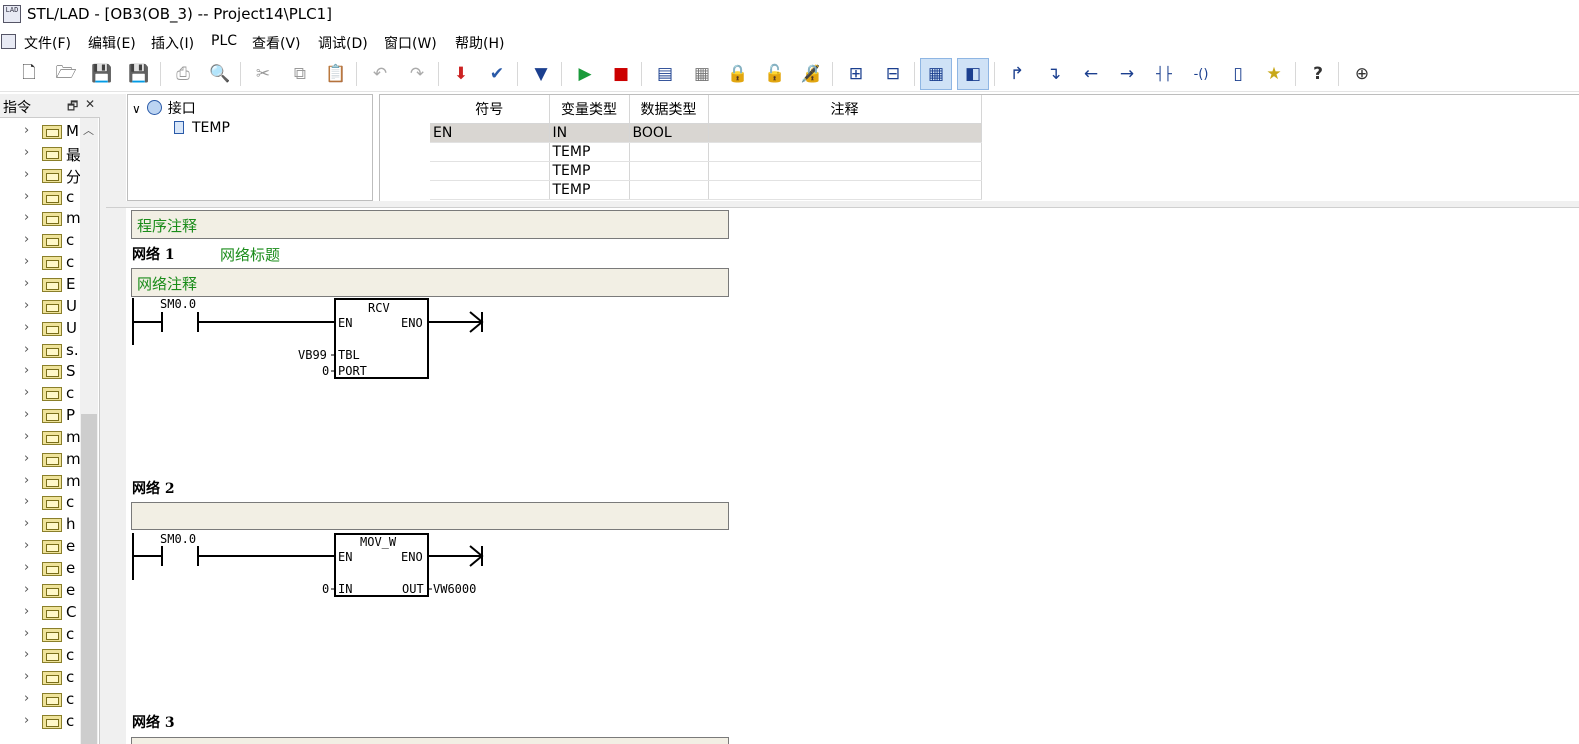 The height and width of the screenshot is (744, 1579). I want to click on module-icon: ▤, so click(665, 74).